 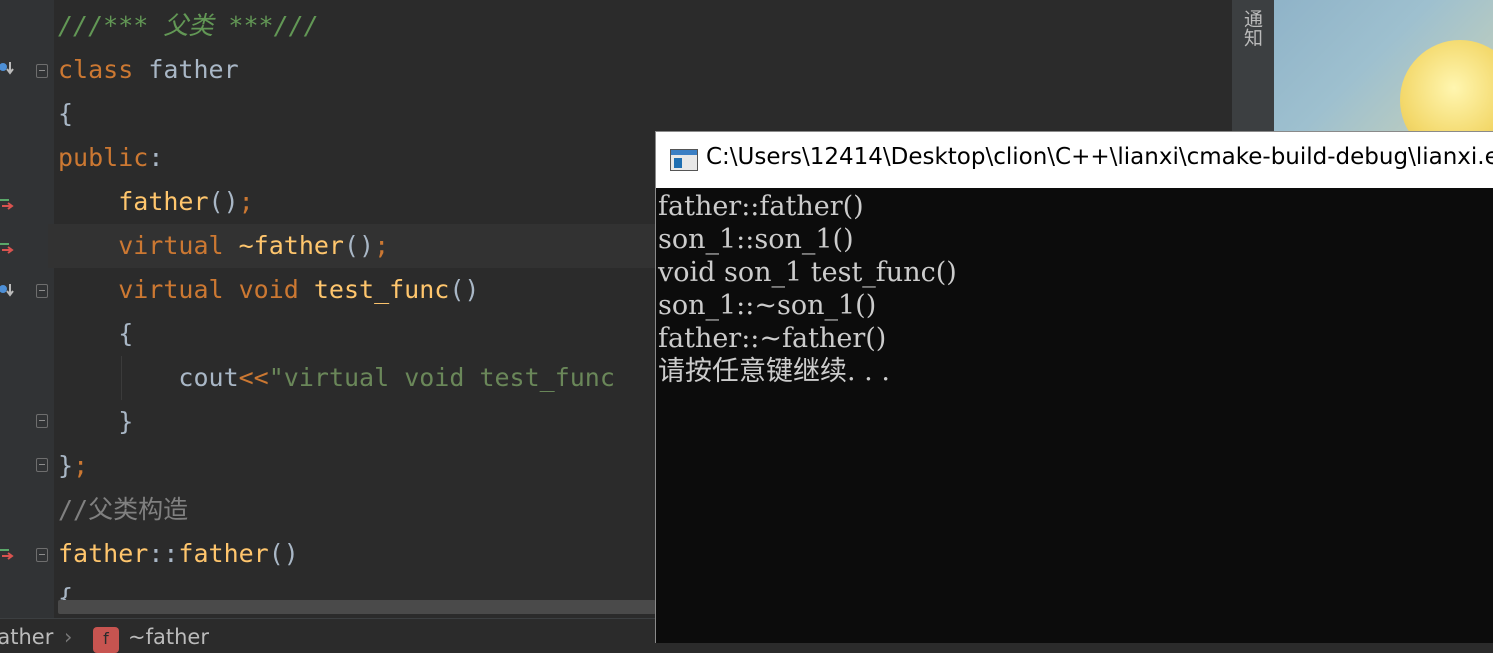 I want to click on code-line: };, so click(x=73, y=466).